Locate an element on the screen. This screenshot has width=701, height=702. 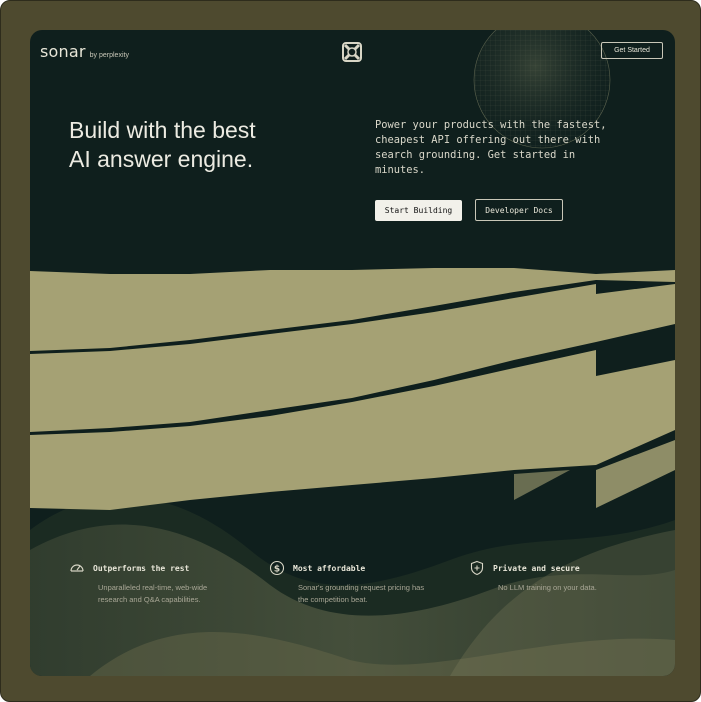
headline-line: Build with the best is located at coordinates (162, 130).